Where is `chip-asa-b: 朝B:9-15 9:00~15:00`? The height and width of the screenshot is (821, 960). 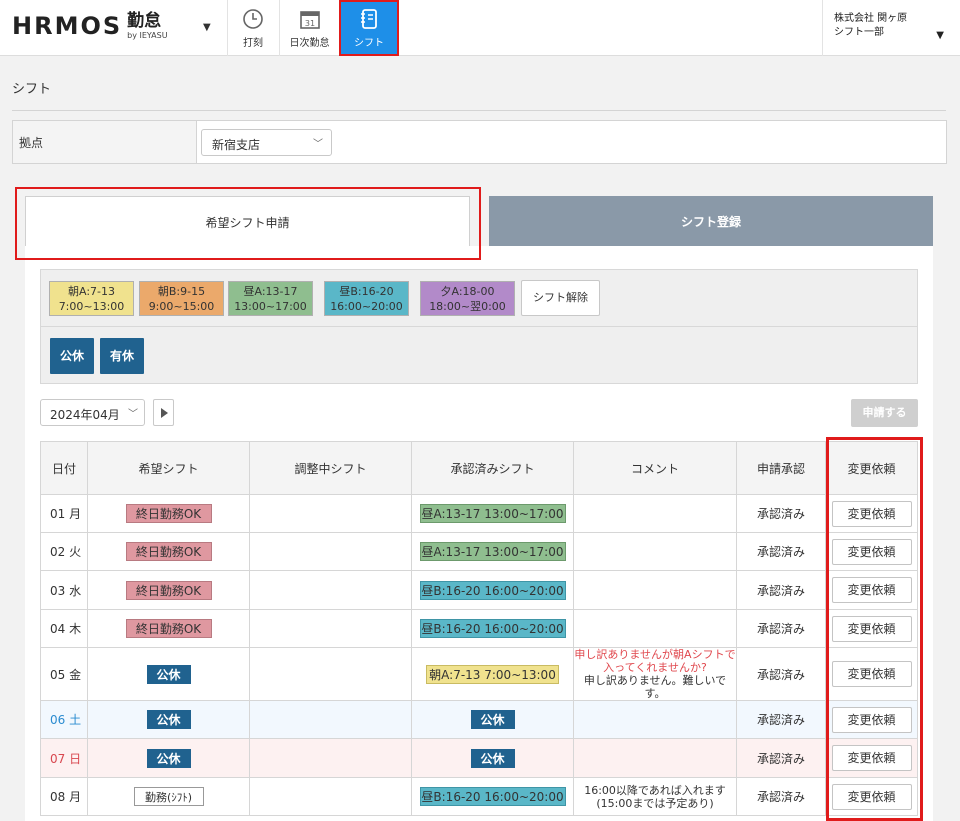 chip-asa-b: 朝B:9-15 9:00~15:00 is located at coordinates (181, 298).